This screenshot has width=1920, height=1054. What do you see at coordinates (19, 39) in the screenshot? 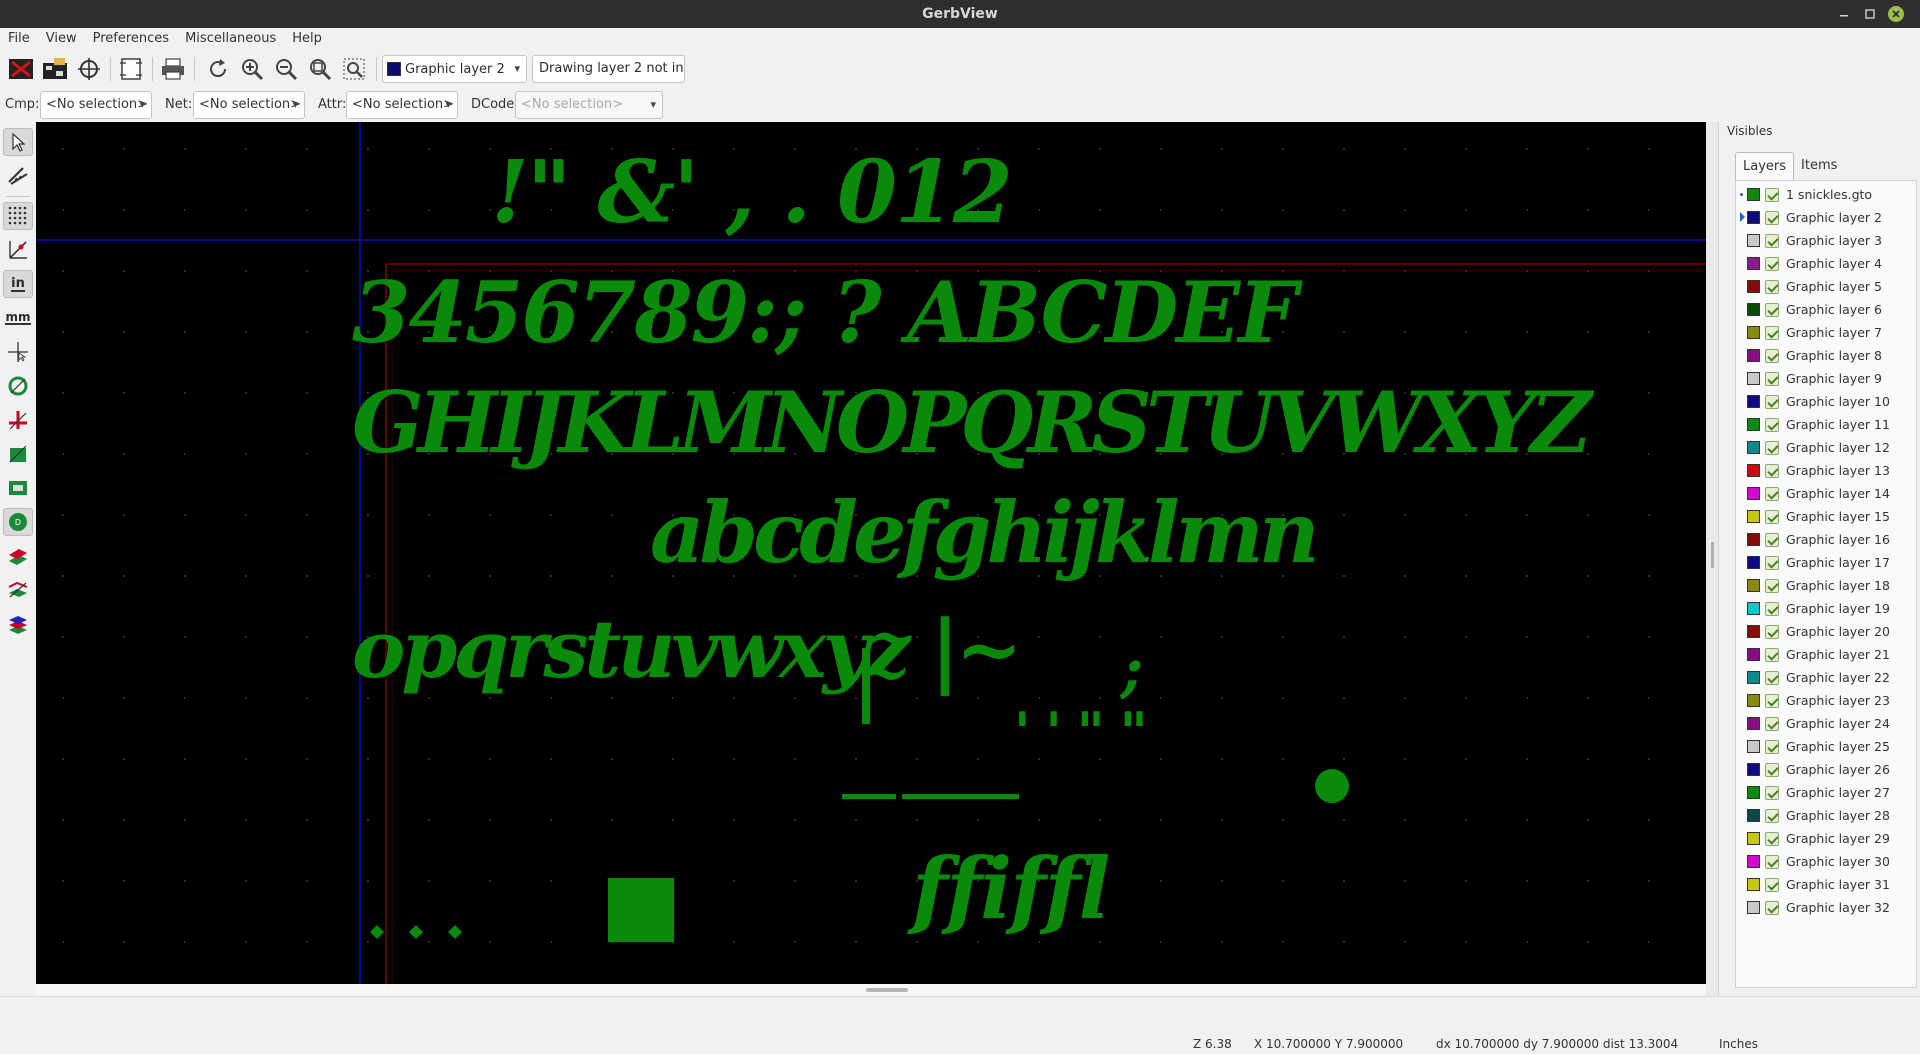
I see `menu-file: File` at bounding box center [19, 39].